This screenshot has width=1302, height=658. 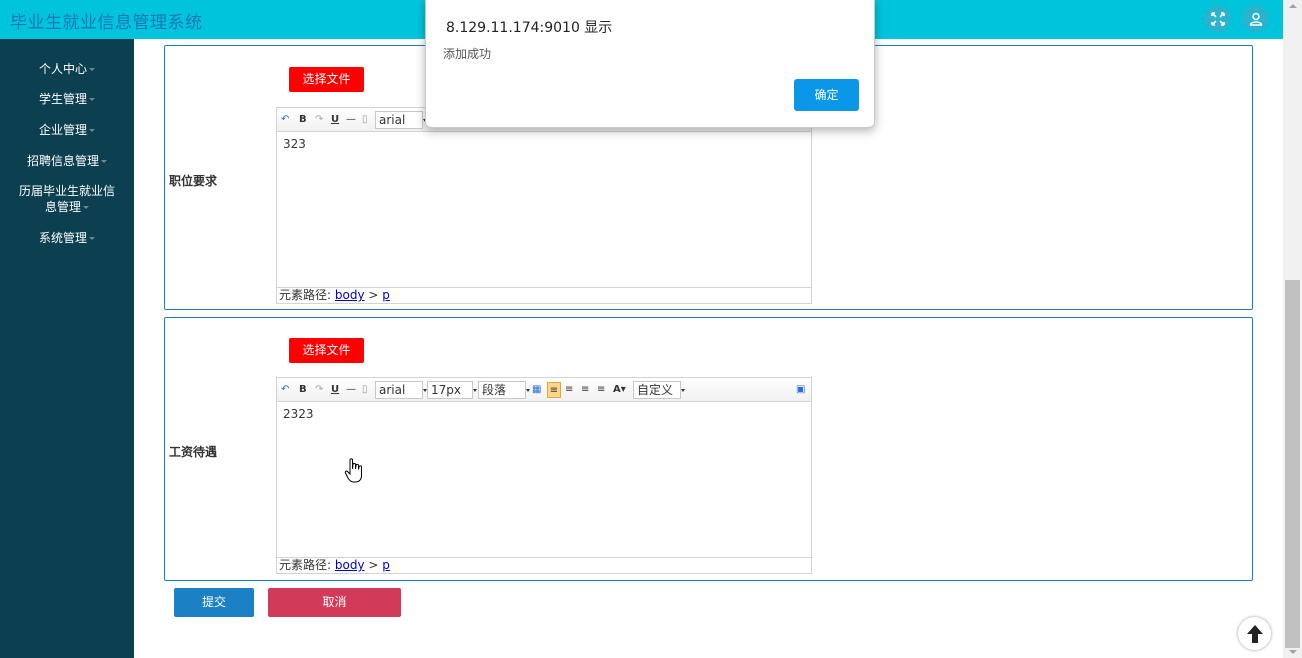 What do you see at coordinates (529, 28) in the screenshot?
I see `dialog-title: 8.129.11.174:9010 显示` at bounding box center [529, 28].